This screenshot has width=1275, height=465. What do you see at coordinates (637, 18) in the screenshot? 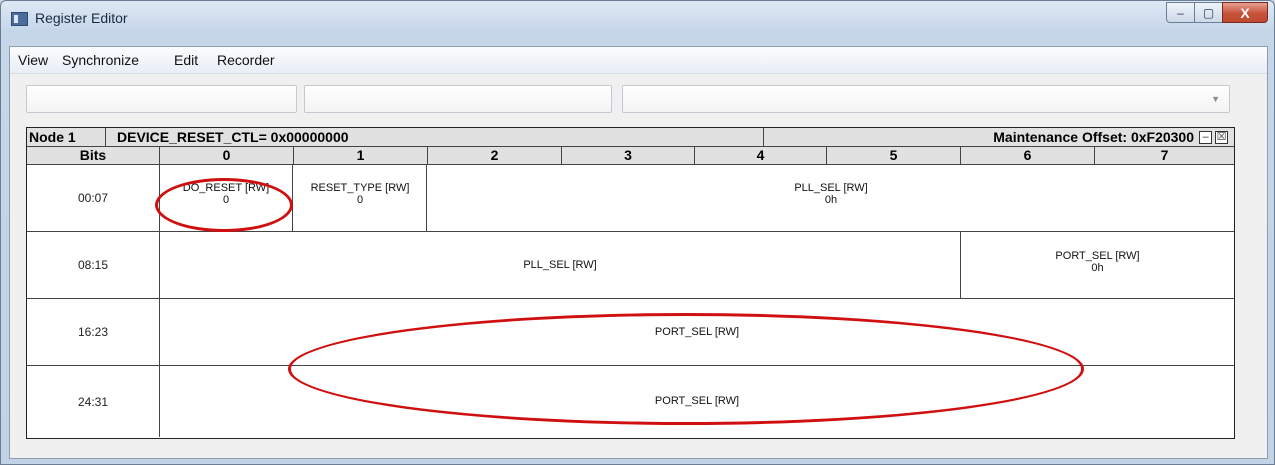
I see `title-bar: Register Editor – ▢ X` at bounding box center [637, 18].